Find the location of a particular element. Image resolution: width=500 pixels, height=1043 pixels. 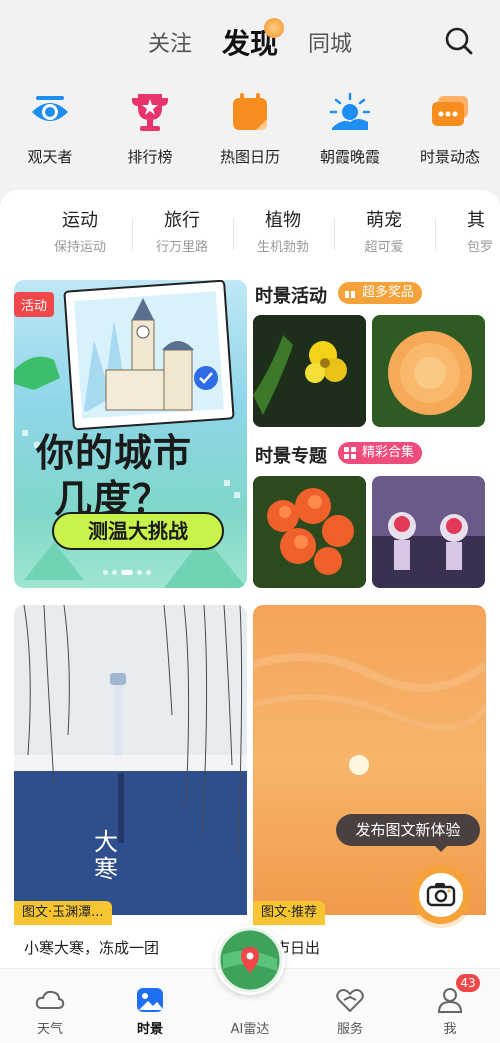

badge-label: 精彩合集 is located at coordinates (388, 452).